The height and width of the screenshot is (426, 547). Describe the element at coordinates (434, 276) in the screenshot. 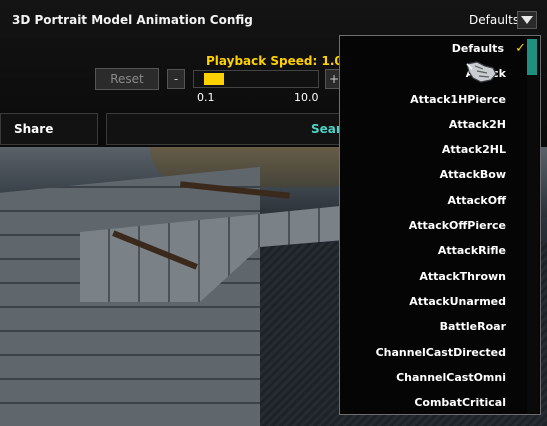

I see `dropdown-item: AttackThrown` at that location.